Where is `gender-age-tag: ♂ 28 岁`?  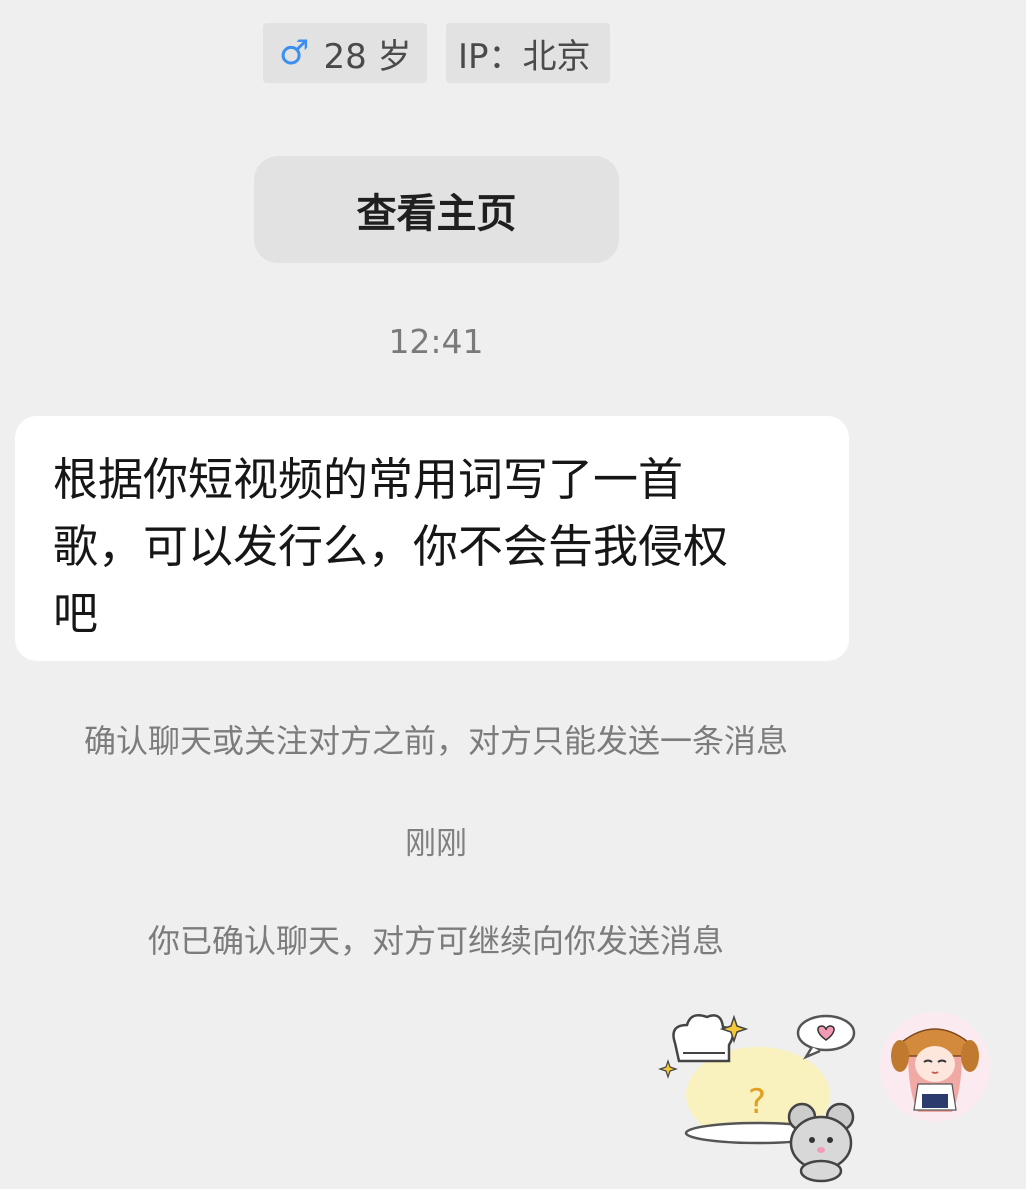 gender-age-tag: ♂ 28 岁 is located at coordinates (345, 53).